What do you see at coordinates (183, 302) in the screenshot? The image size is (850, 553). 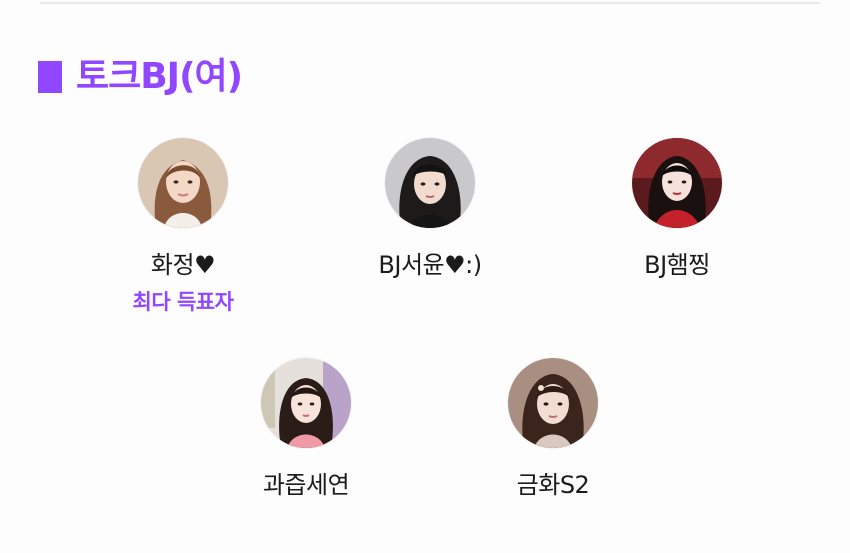 I see `top-voted-badge: 최다 득표자` at bounding box center [183, 302].